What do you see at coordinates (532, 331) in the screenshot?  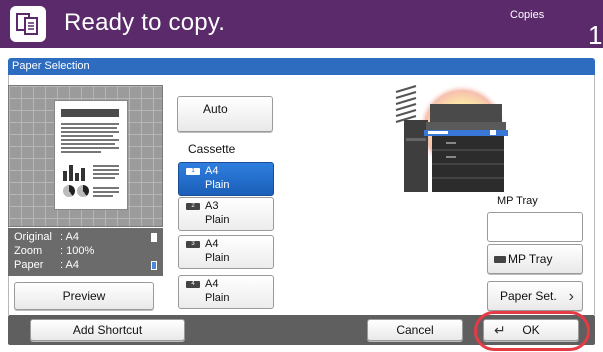 I see `ok-highlight-ring` at bounding box center [532, 331].